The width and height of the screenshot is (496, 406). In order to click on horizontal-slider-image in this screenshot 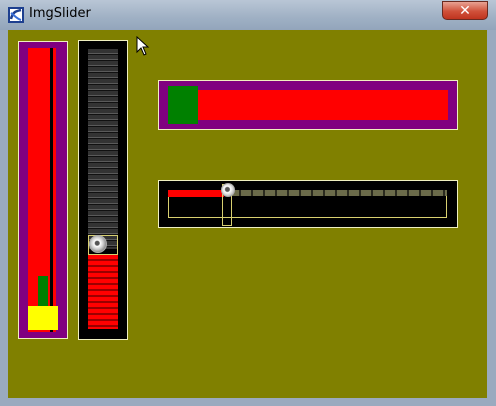, I will do `click(308, 204)`.